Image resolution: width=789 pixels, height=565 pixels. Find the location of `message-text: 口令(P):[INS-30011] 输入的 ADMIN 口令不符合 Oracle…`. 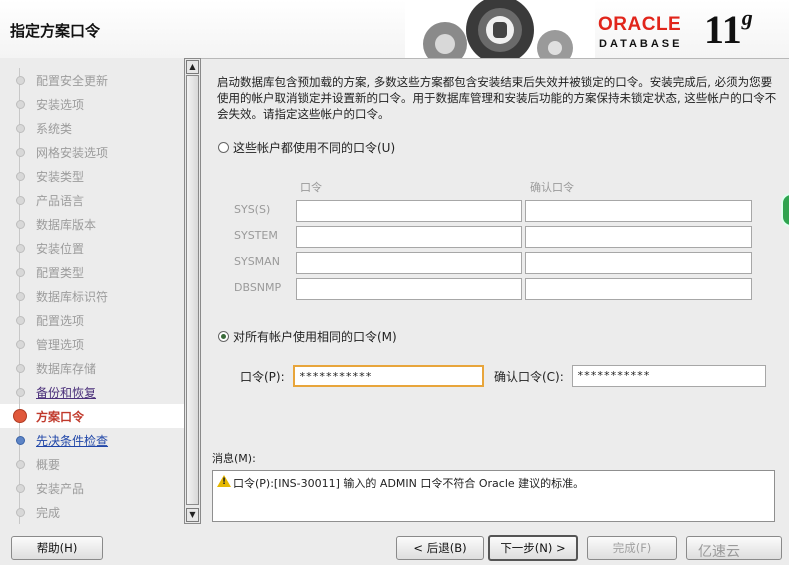

message-text: 口令(P):[INS-30011] 输入的 ADMIN 口令不符合 Oracle… is located at coordinates (409, 483).